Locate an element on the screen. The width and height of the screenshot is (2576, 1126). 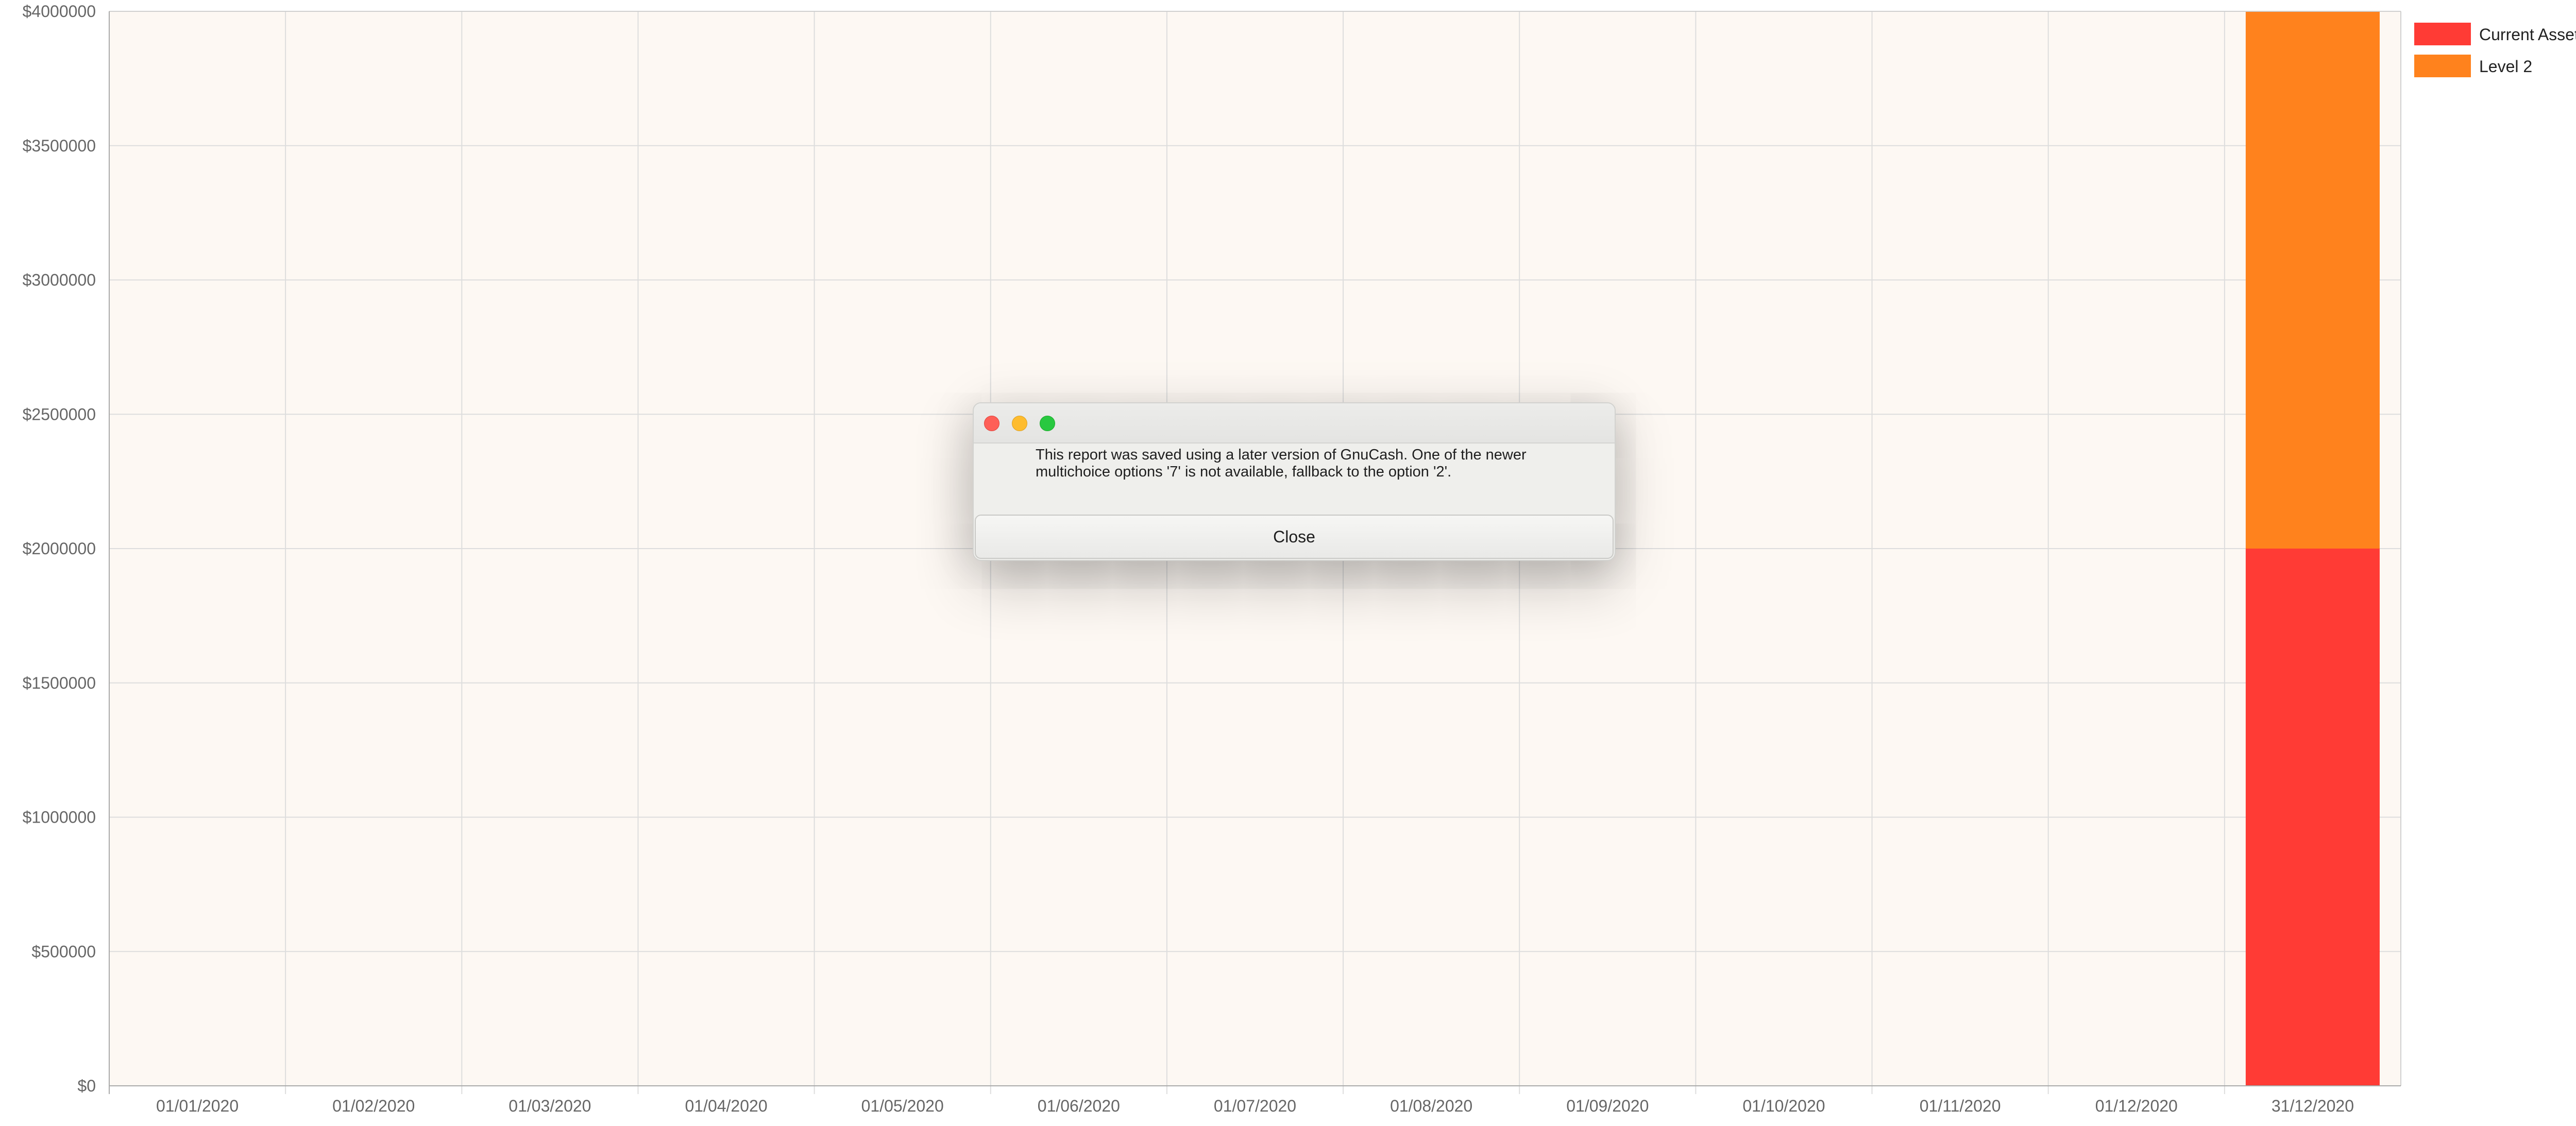
x-tick-label: 01/11/2020 is located at coordinates (1960, 1106).